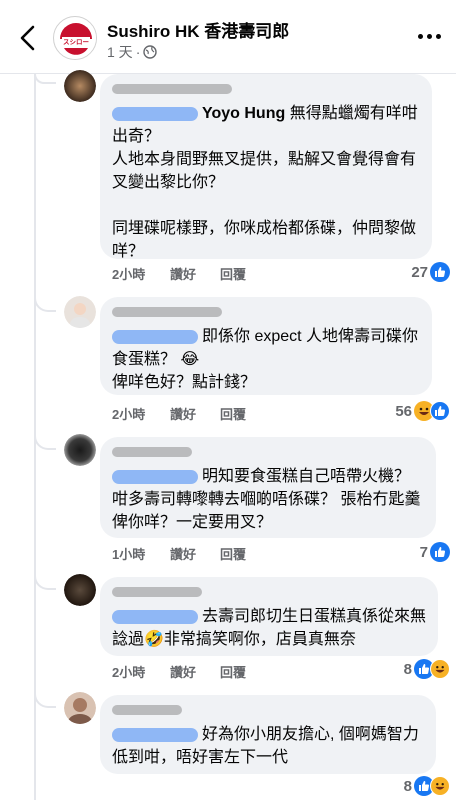 This screenshot has width=456, height=800. I want to click on page-avatar: スシロー, so click(75, 38).